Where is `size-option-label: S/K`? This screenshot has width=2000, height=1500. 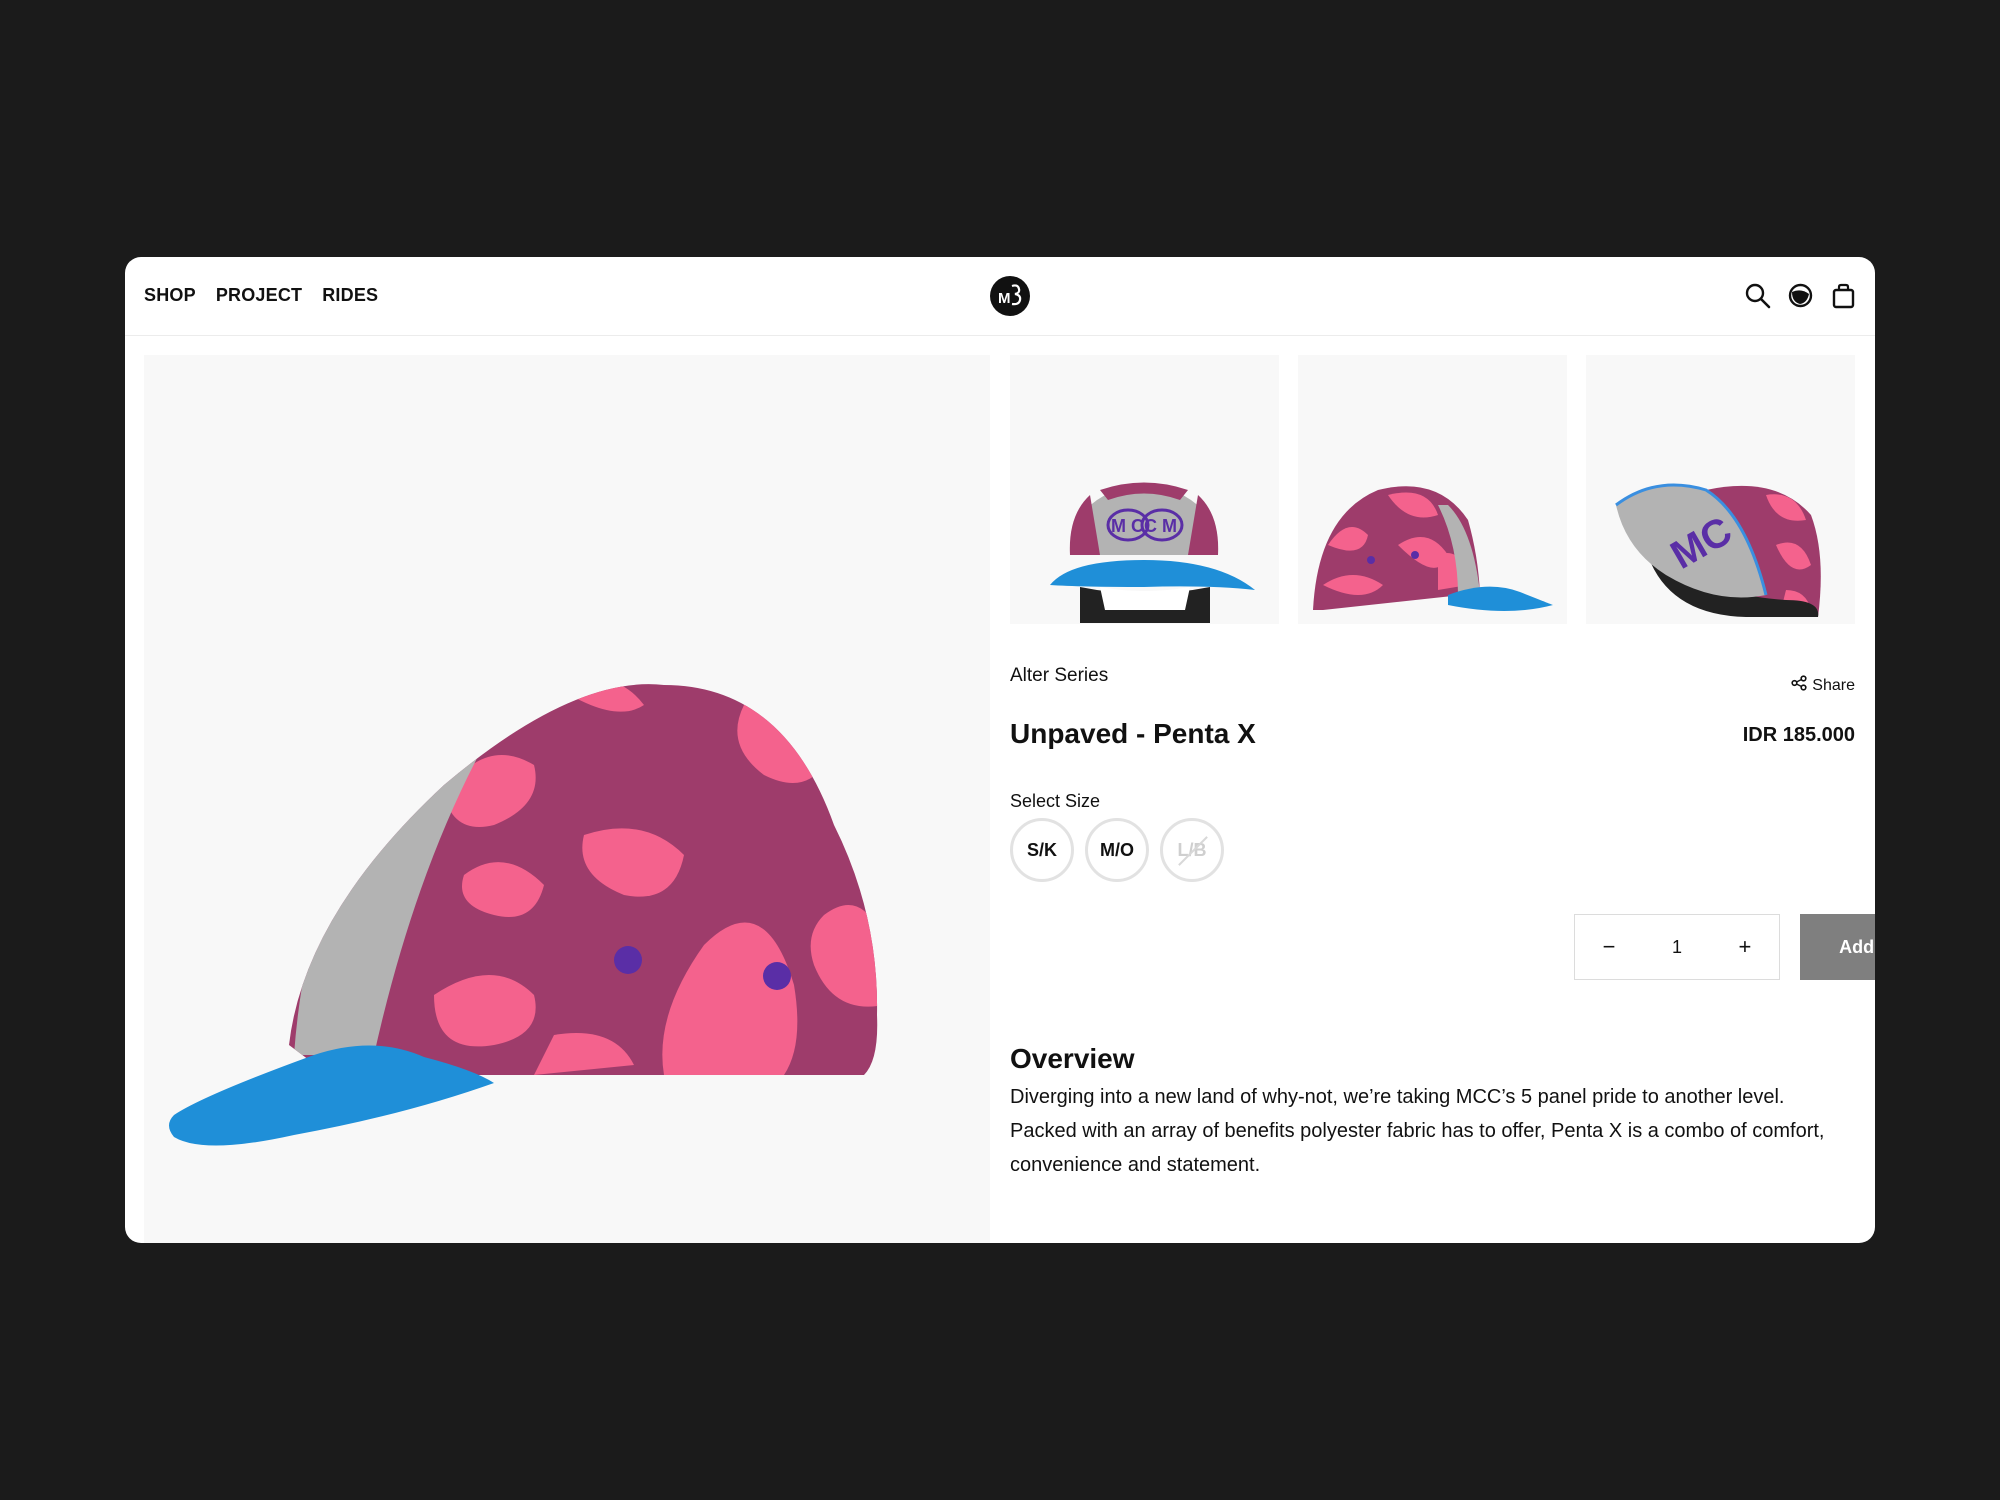
size-option-label: S/K is located at coordinates (1041, 849).